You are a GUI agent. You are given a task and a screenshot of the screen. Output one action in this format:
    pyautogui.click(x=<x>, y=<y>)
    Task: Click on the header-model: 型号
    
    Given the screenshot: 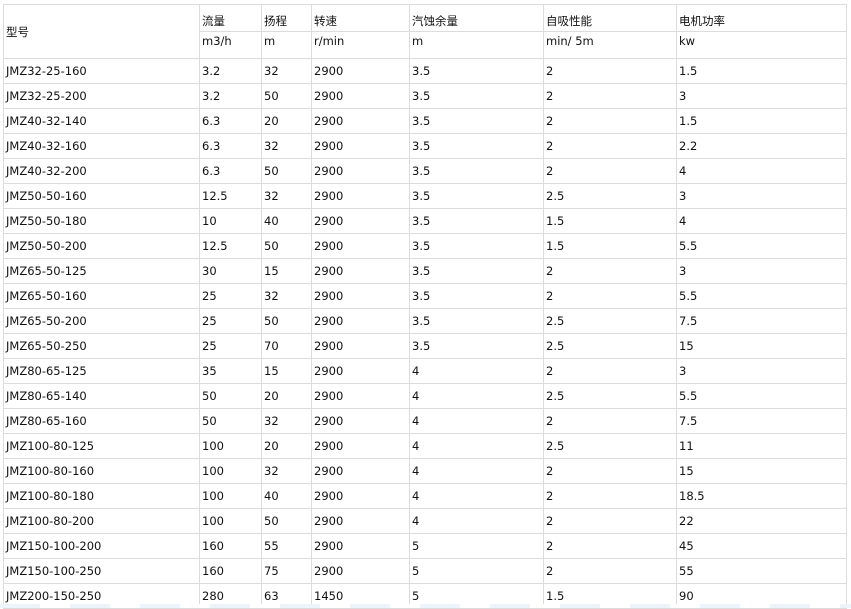 What is the action you would take?
    pyautogui.click(x=101, y=31)
    